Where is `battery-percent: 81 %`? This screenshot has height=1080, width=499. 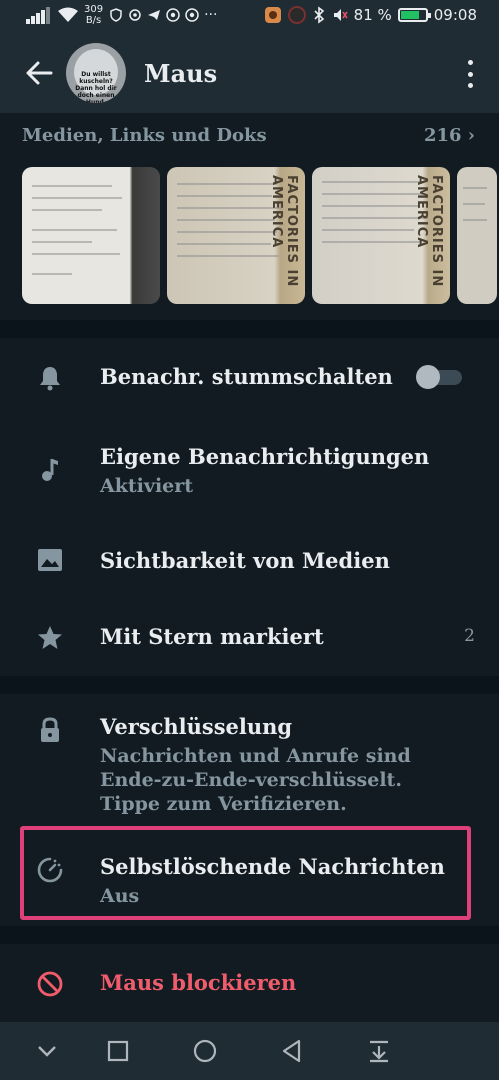 battery-percent: 81 % is located at coordinates (372, 15).